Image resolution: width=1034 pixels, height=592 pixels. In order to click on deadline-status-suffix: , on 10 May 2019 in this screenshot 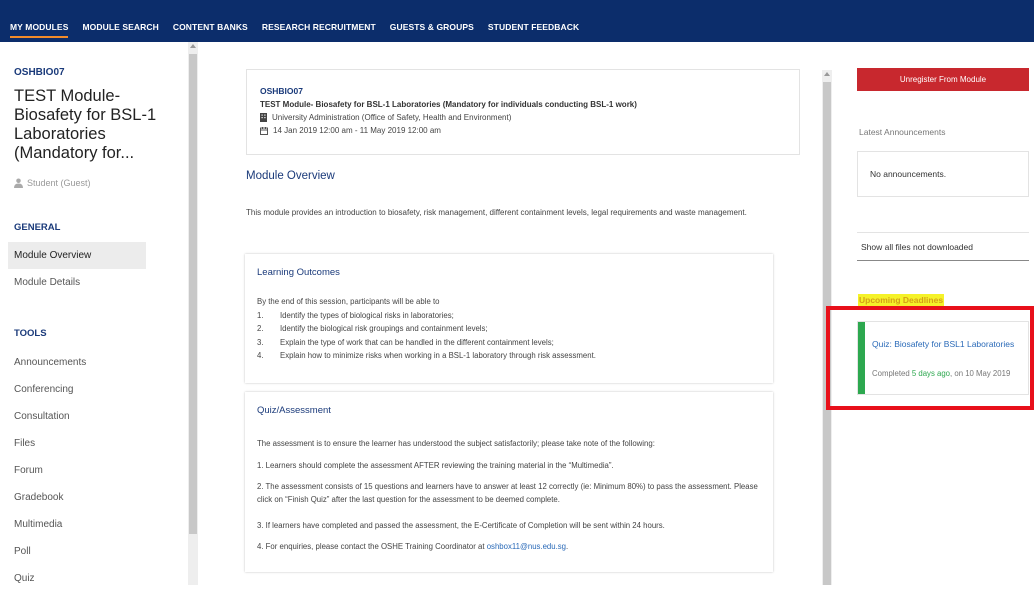, I will do `click(980, 373)`.